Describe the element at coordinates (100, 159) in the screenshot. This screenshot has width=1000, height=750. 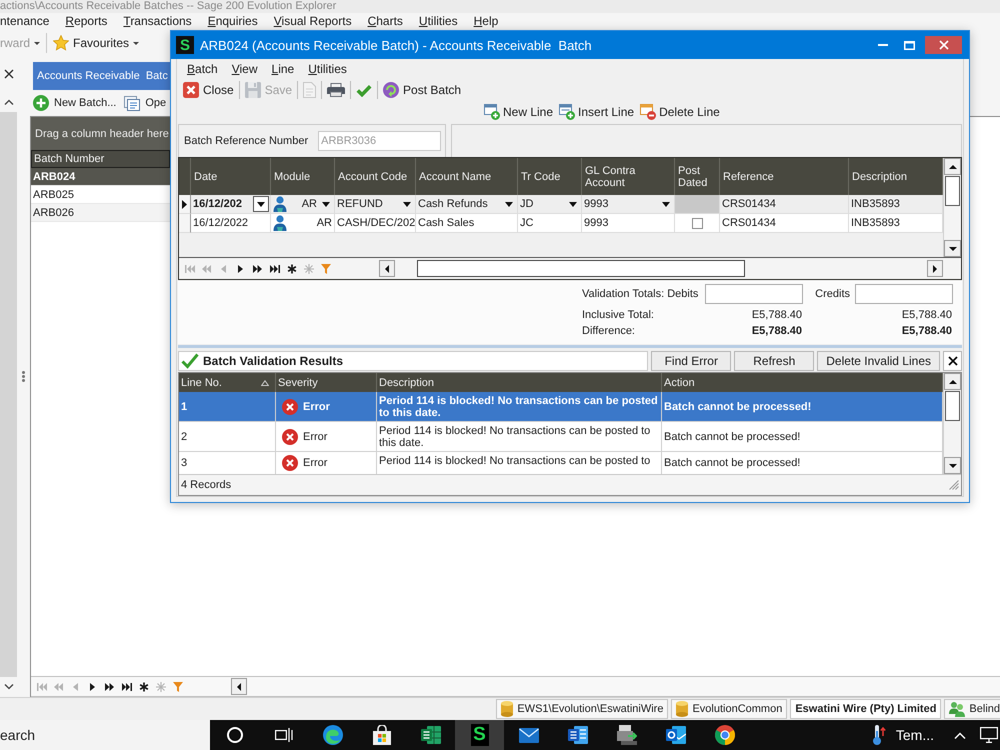
I see `column-header: Batch Number` at that location.